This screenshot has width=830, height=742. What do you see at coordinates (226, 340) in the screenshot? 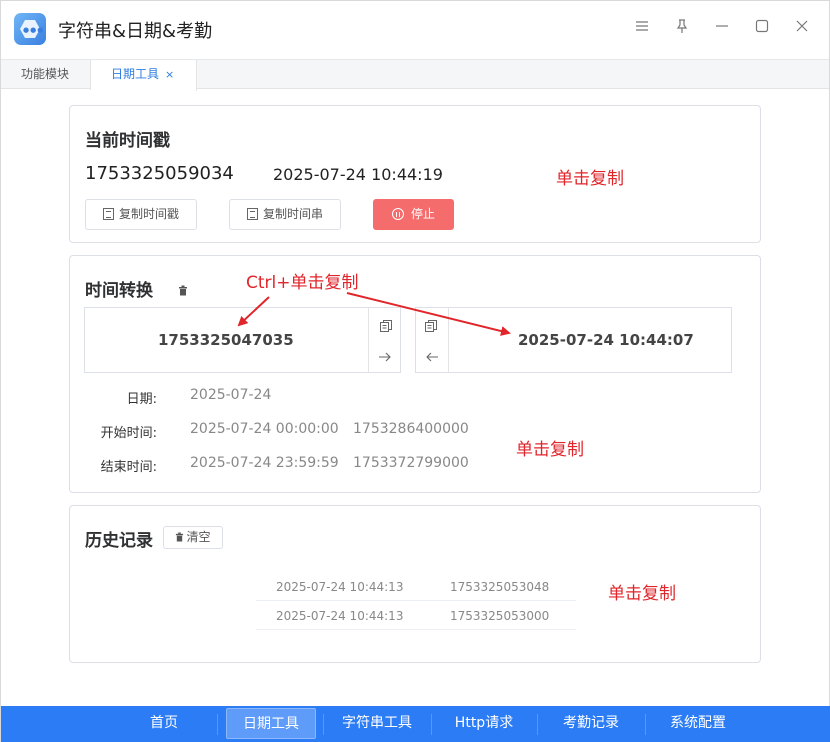
I see `timestamp-input-value: 1753325047035` at bounding box center [226, 340].